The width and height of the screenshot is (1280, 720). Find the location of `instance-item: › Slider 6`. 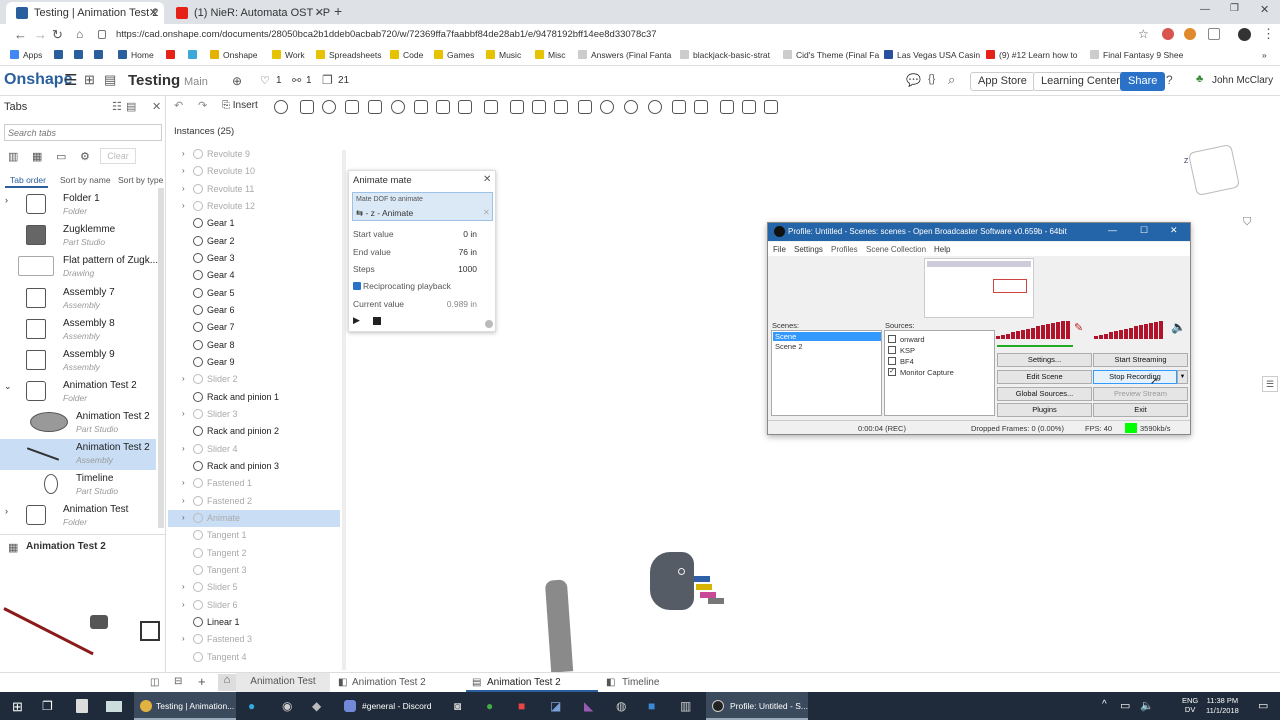

instance-item: › Slider 6 is located at coordinates (254, 605).